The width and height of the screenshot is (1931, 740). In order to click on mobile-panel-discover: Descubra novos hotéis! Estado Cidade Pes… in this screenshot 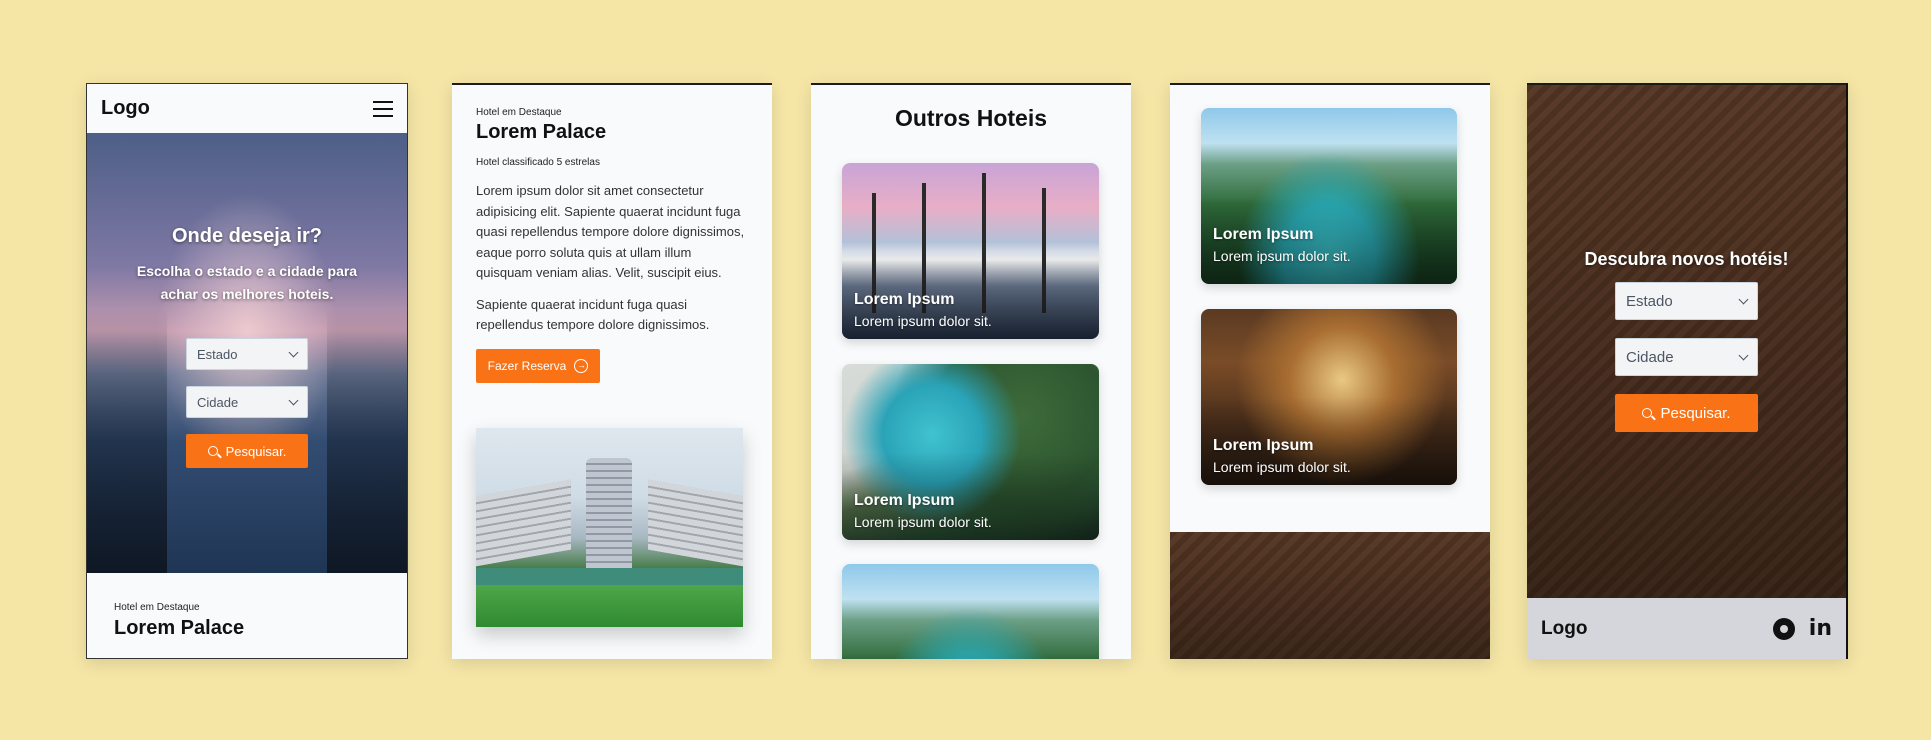, I will do `click(1687, 371)`.